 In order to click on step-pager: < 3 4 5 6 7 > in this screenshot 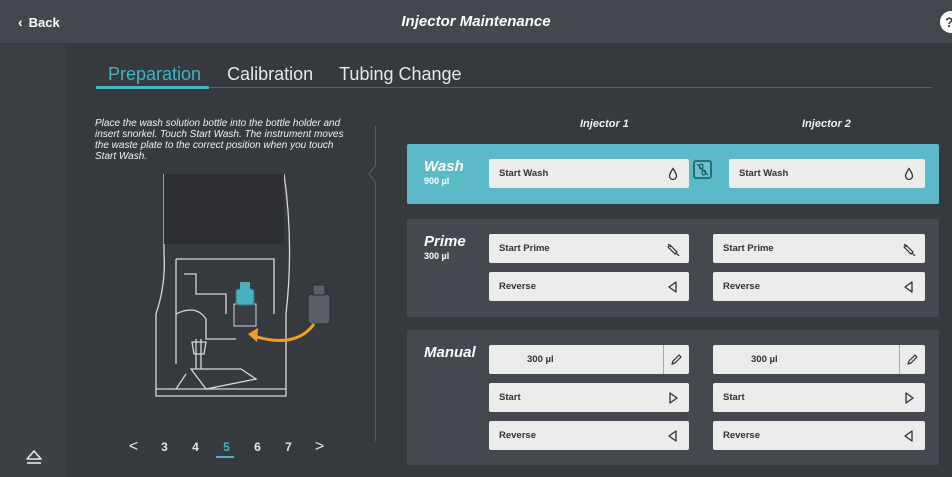, I will do `click(226, 447)`.